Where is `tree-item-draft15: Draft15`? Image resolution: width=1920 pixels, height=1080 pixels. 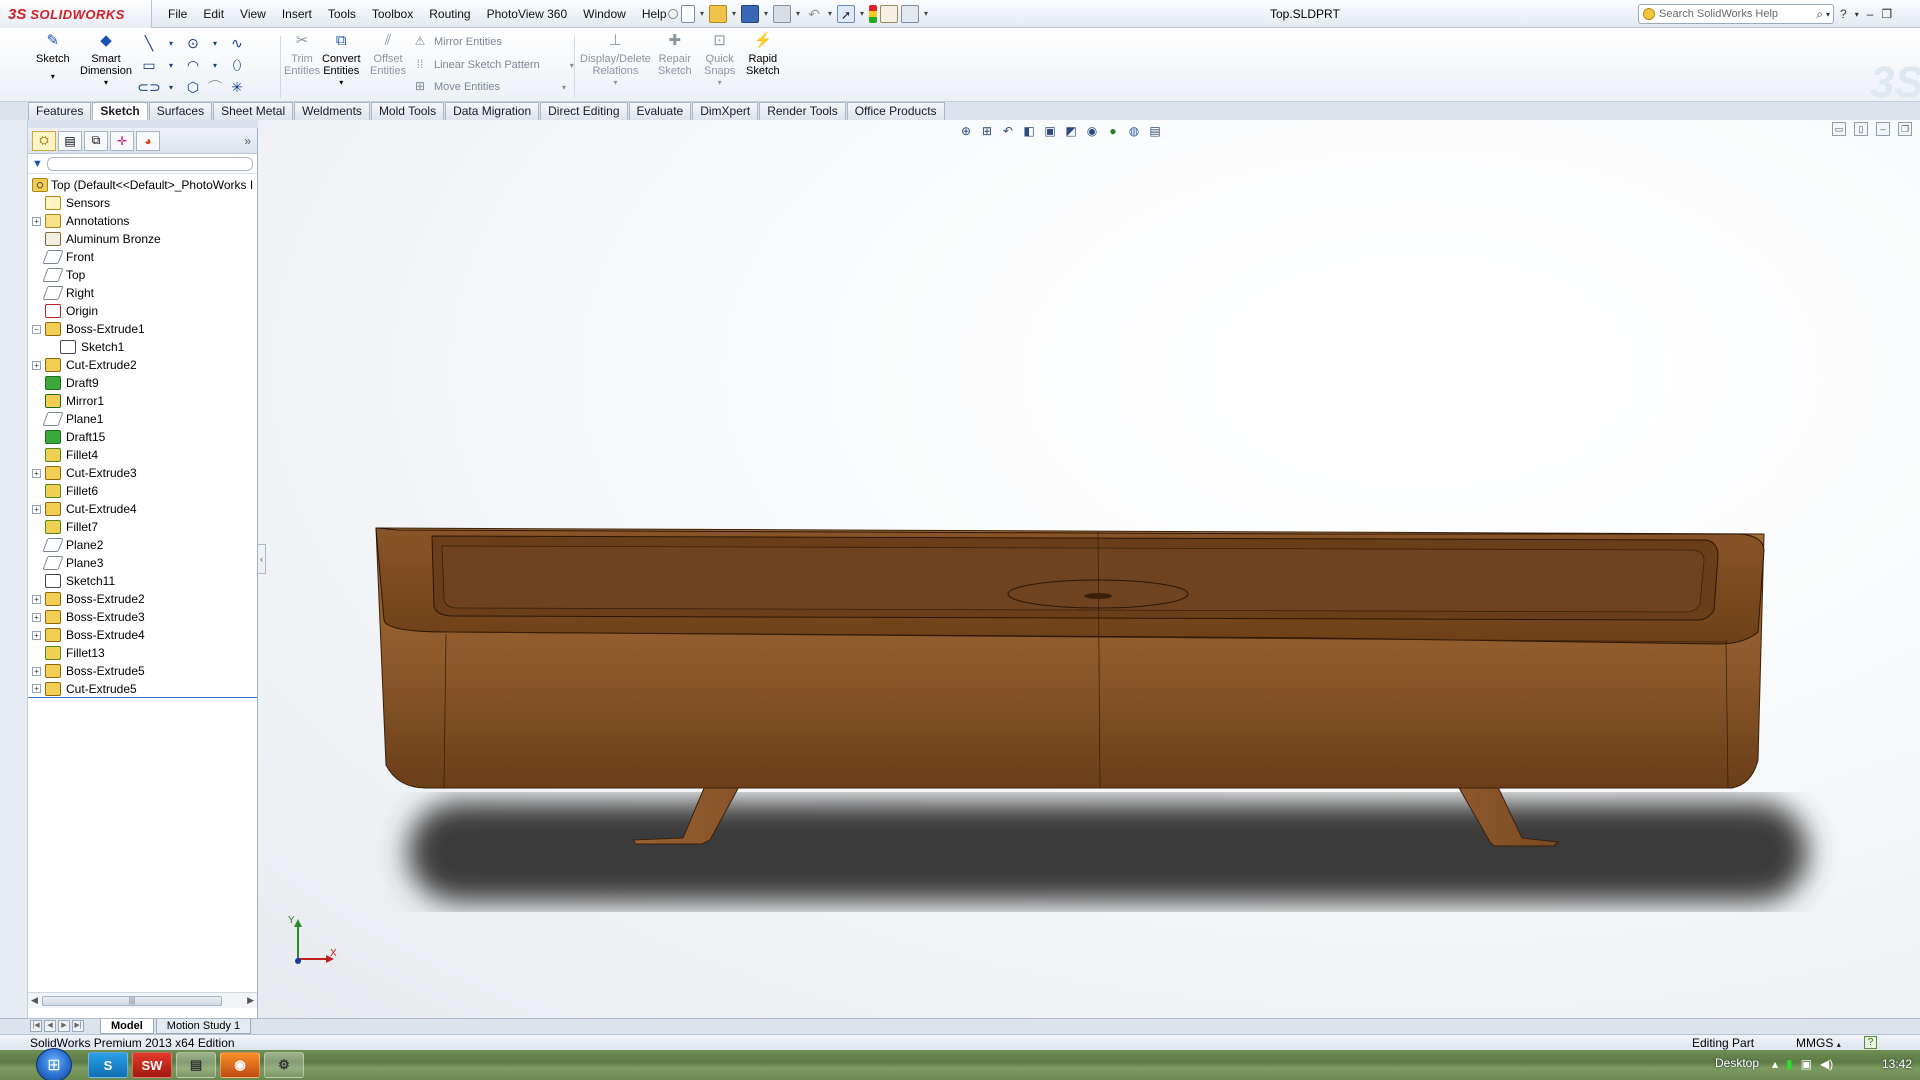 tree-item-draft15: Draft15 is located at coordinates (142, 437).